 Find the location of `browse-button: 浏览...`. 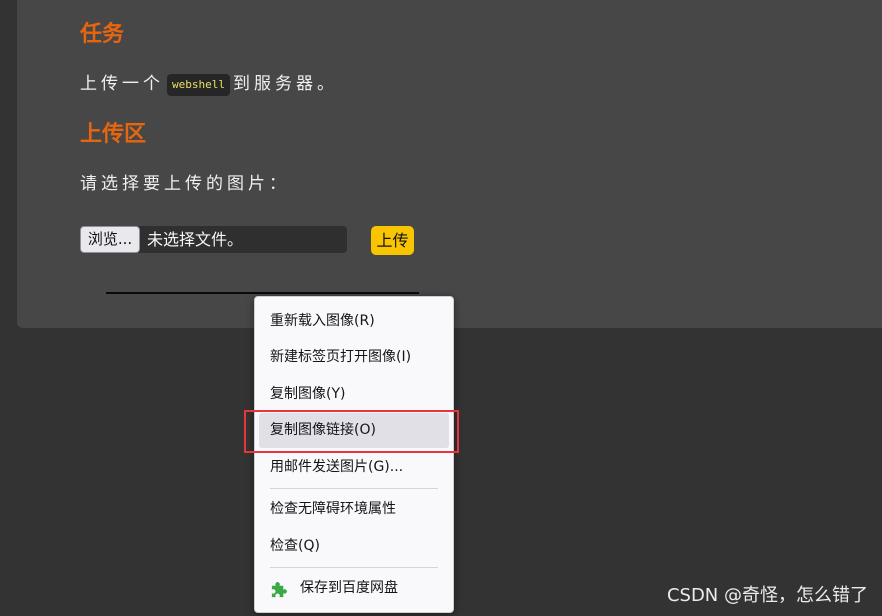

browse-button: 浏览... is located at coordinates (110, 239).